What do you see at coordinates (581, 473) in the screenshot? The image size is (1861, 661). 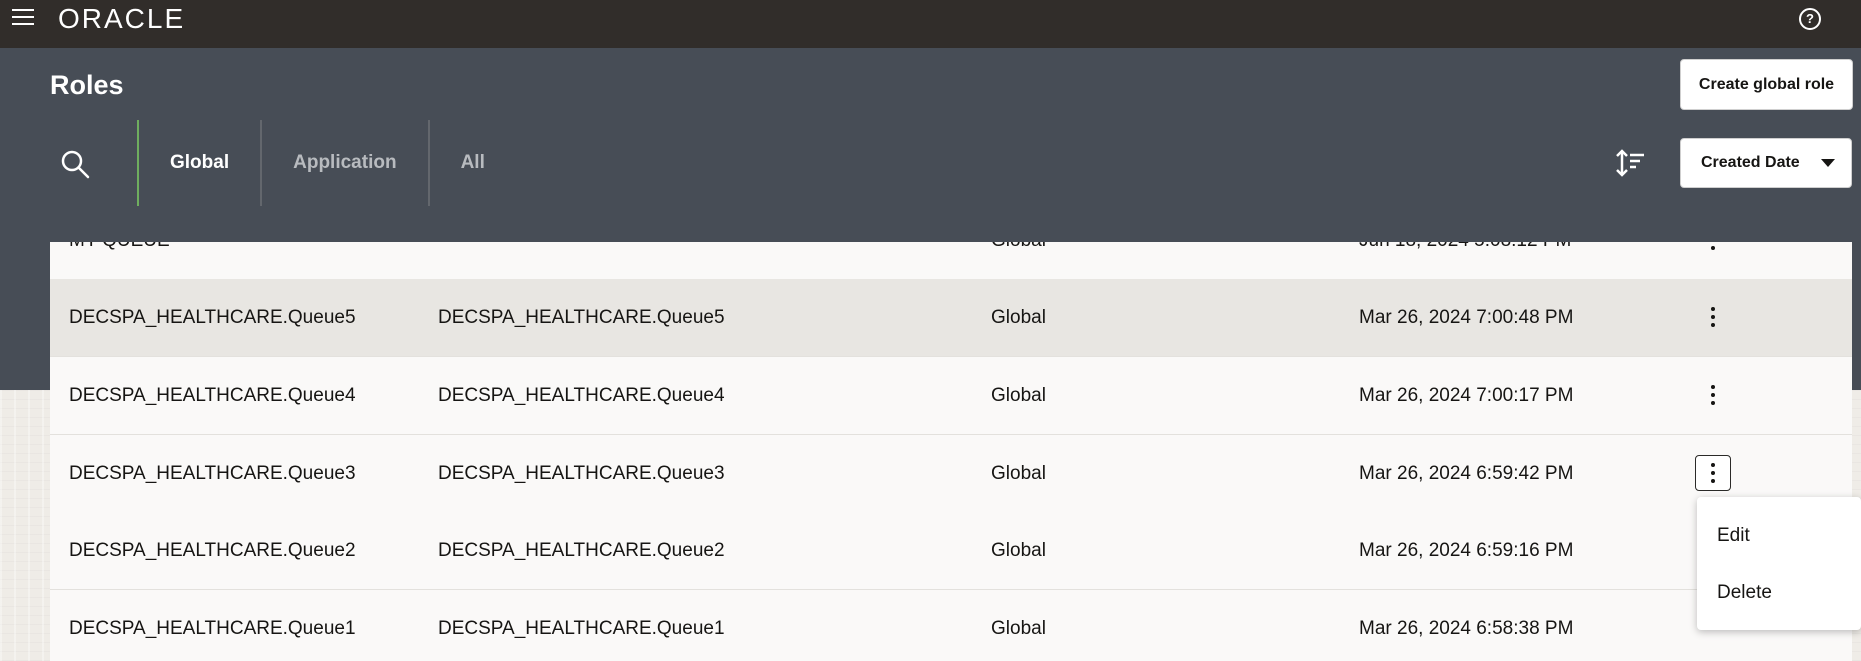 I see `role-display-name: DECSPA_HEALTHCARE.Queue3` at bounding box center [581, 473].